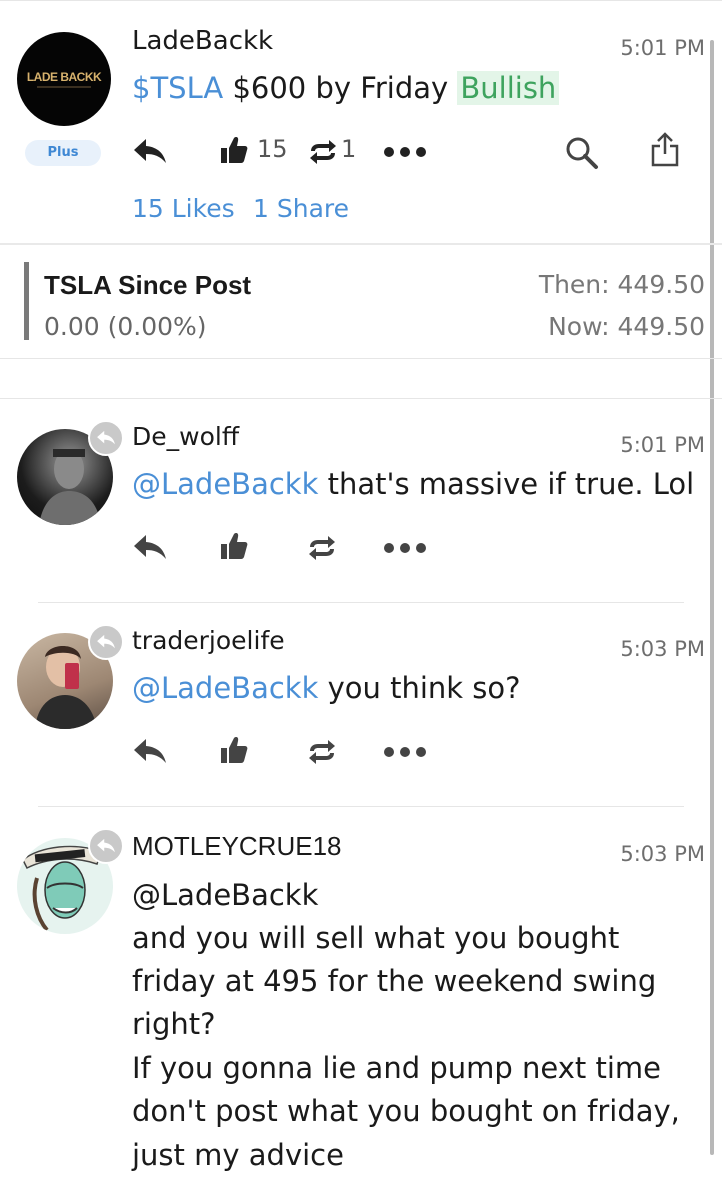 This screenshot has width=722, height=1200. What do you see at coordinates (26, 301) in the screenshot?
I see `since-post-bar` at bounding box center [26, 301].